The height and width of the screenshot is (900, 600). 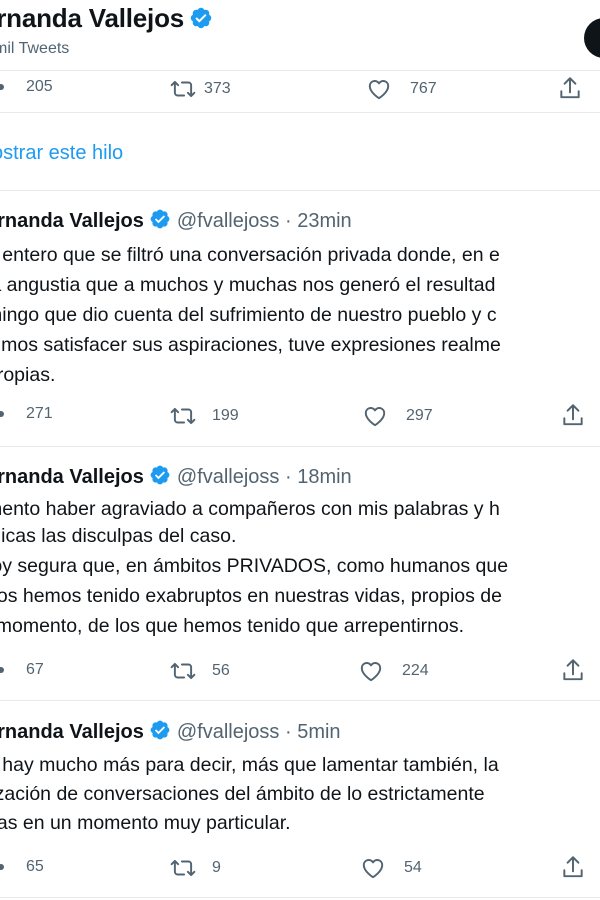 I want to click on tweet-header: ernanda Vallejos @fvallejoss · 5min, so click(x=170, y=731).